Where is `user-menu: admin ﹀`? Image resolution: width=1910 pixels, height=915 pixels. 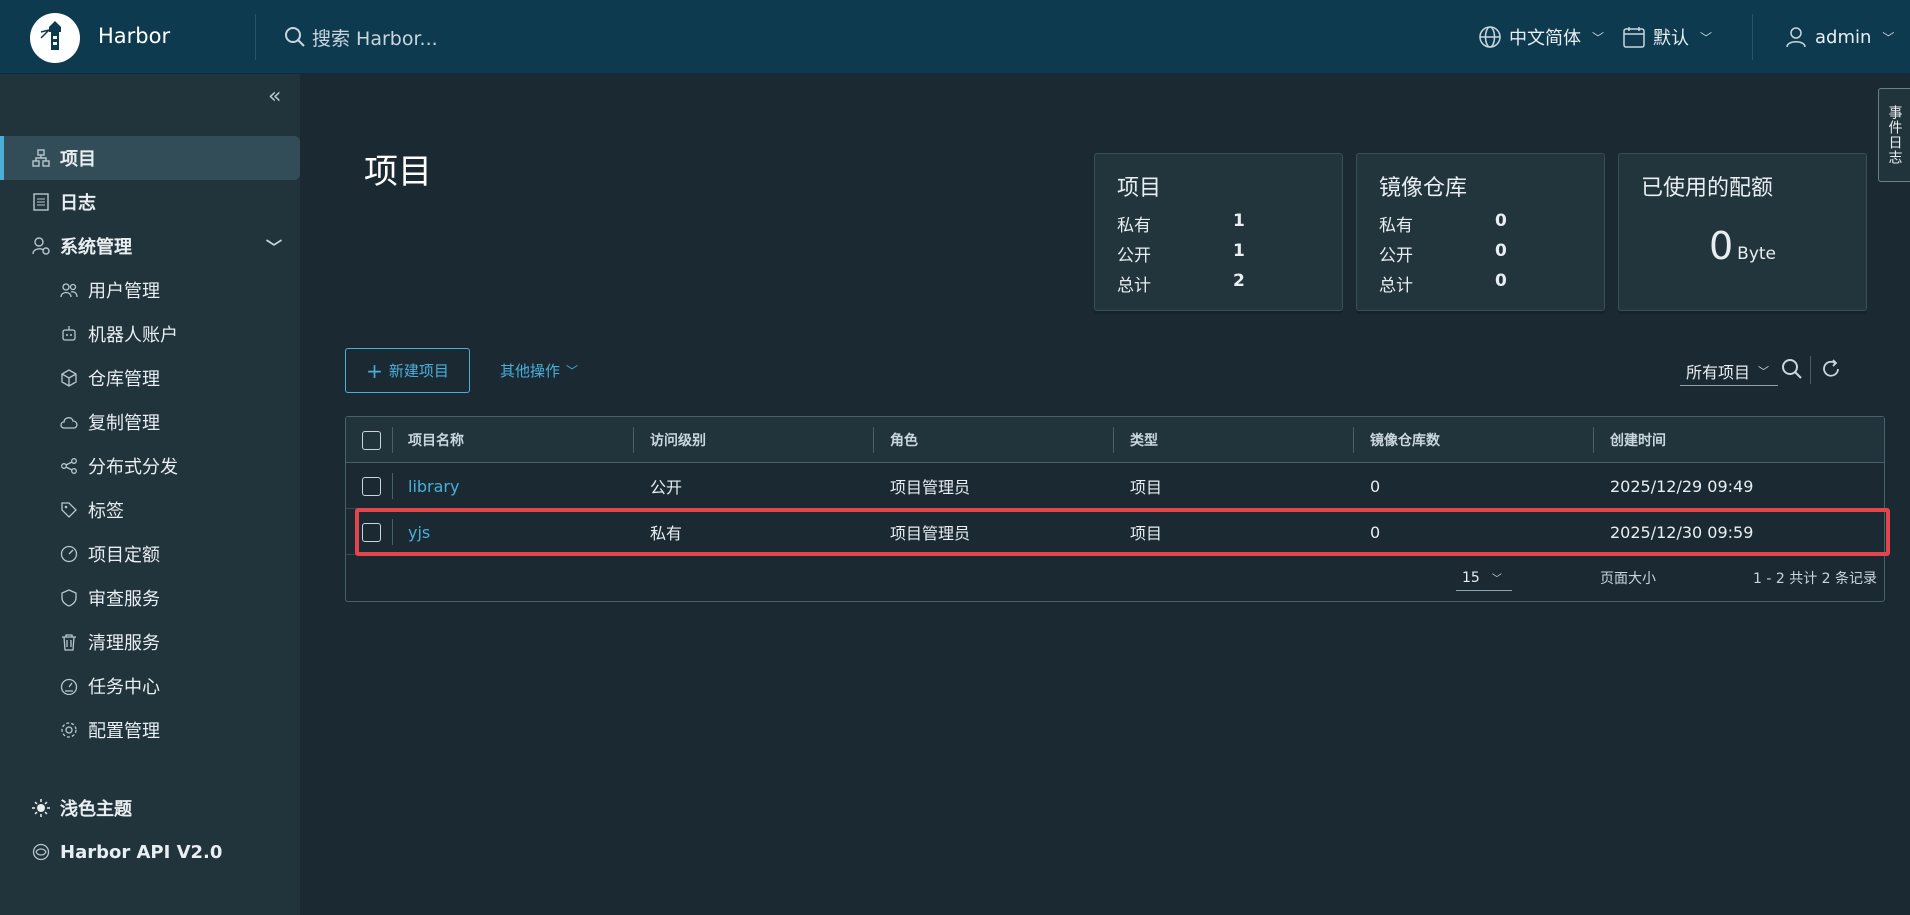
user-menu: admin ﹀ is located at coordinates (1839, 37).